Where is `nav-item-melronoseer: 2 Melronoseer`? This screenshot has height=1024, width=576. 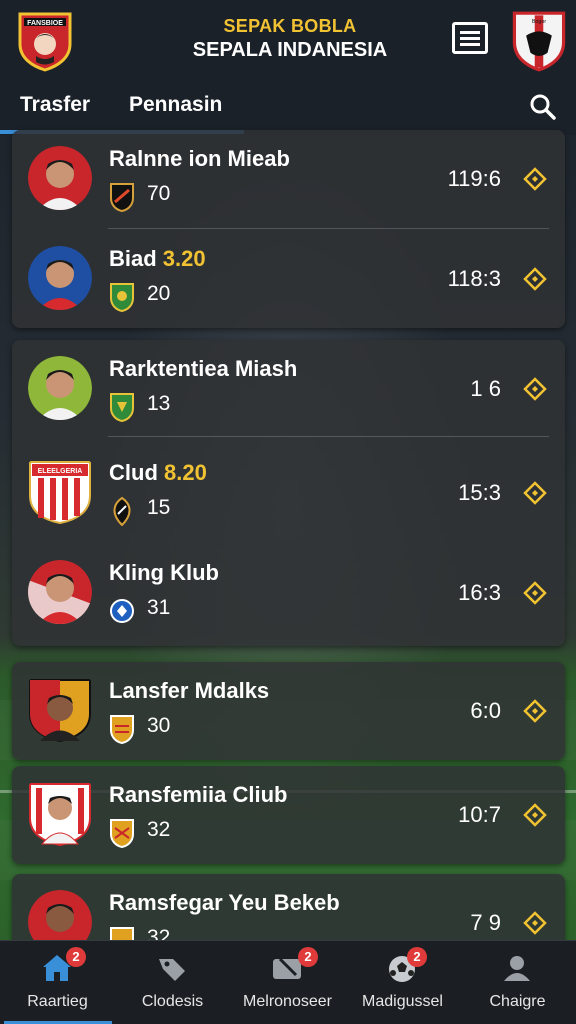
nav-item-melronoseer: 2 Melronoseer is located at coordinates (287, 982).